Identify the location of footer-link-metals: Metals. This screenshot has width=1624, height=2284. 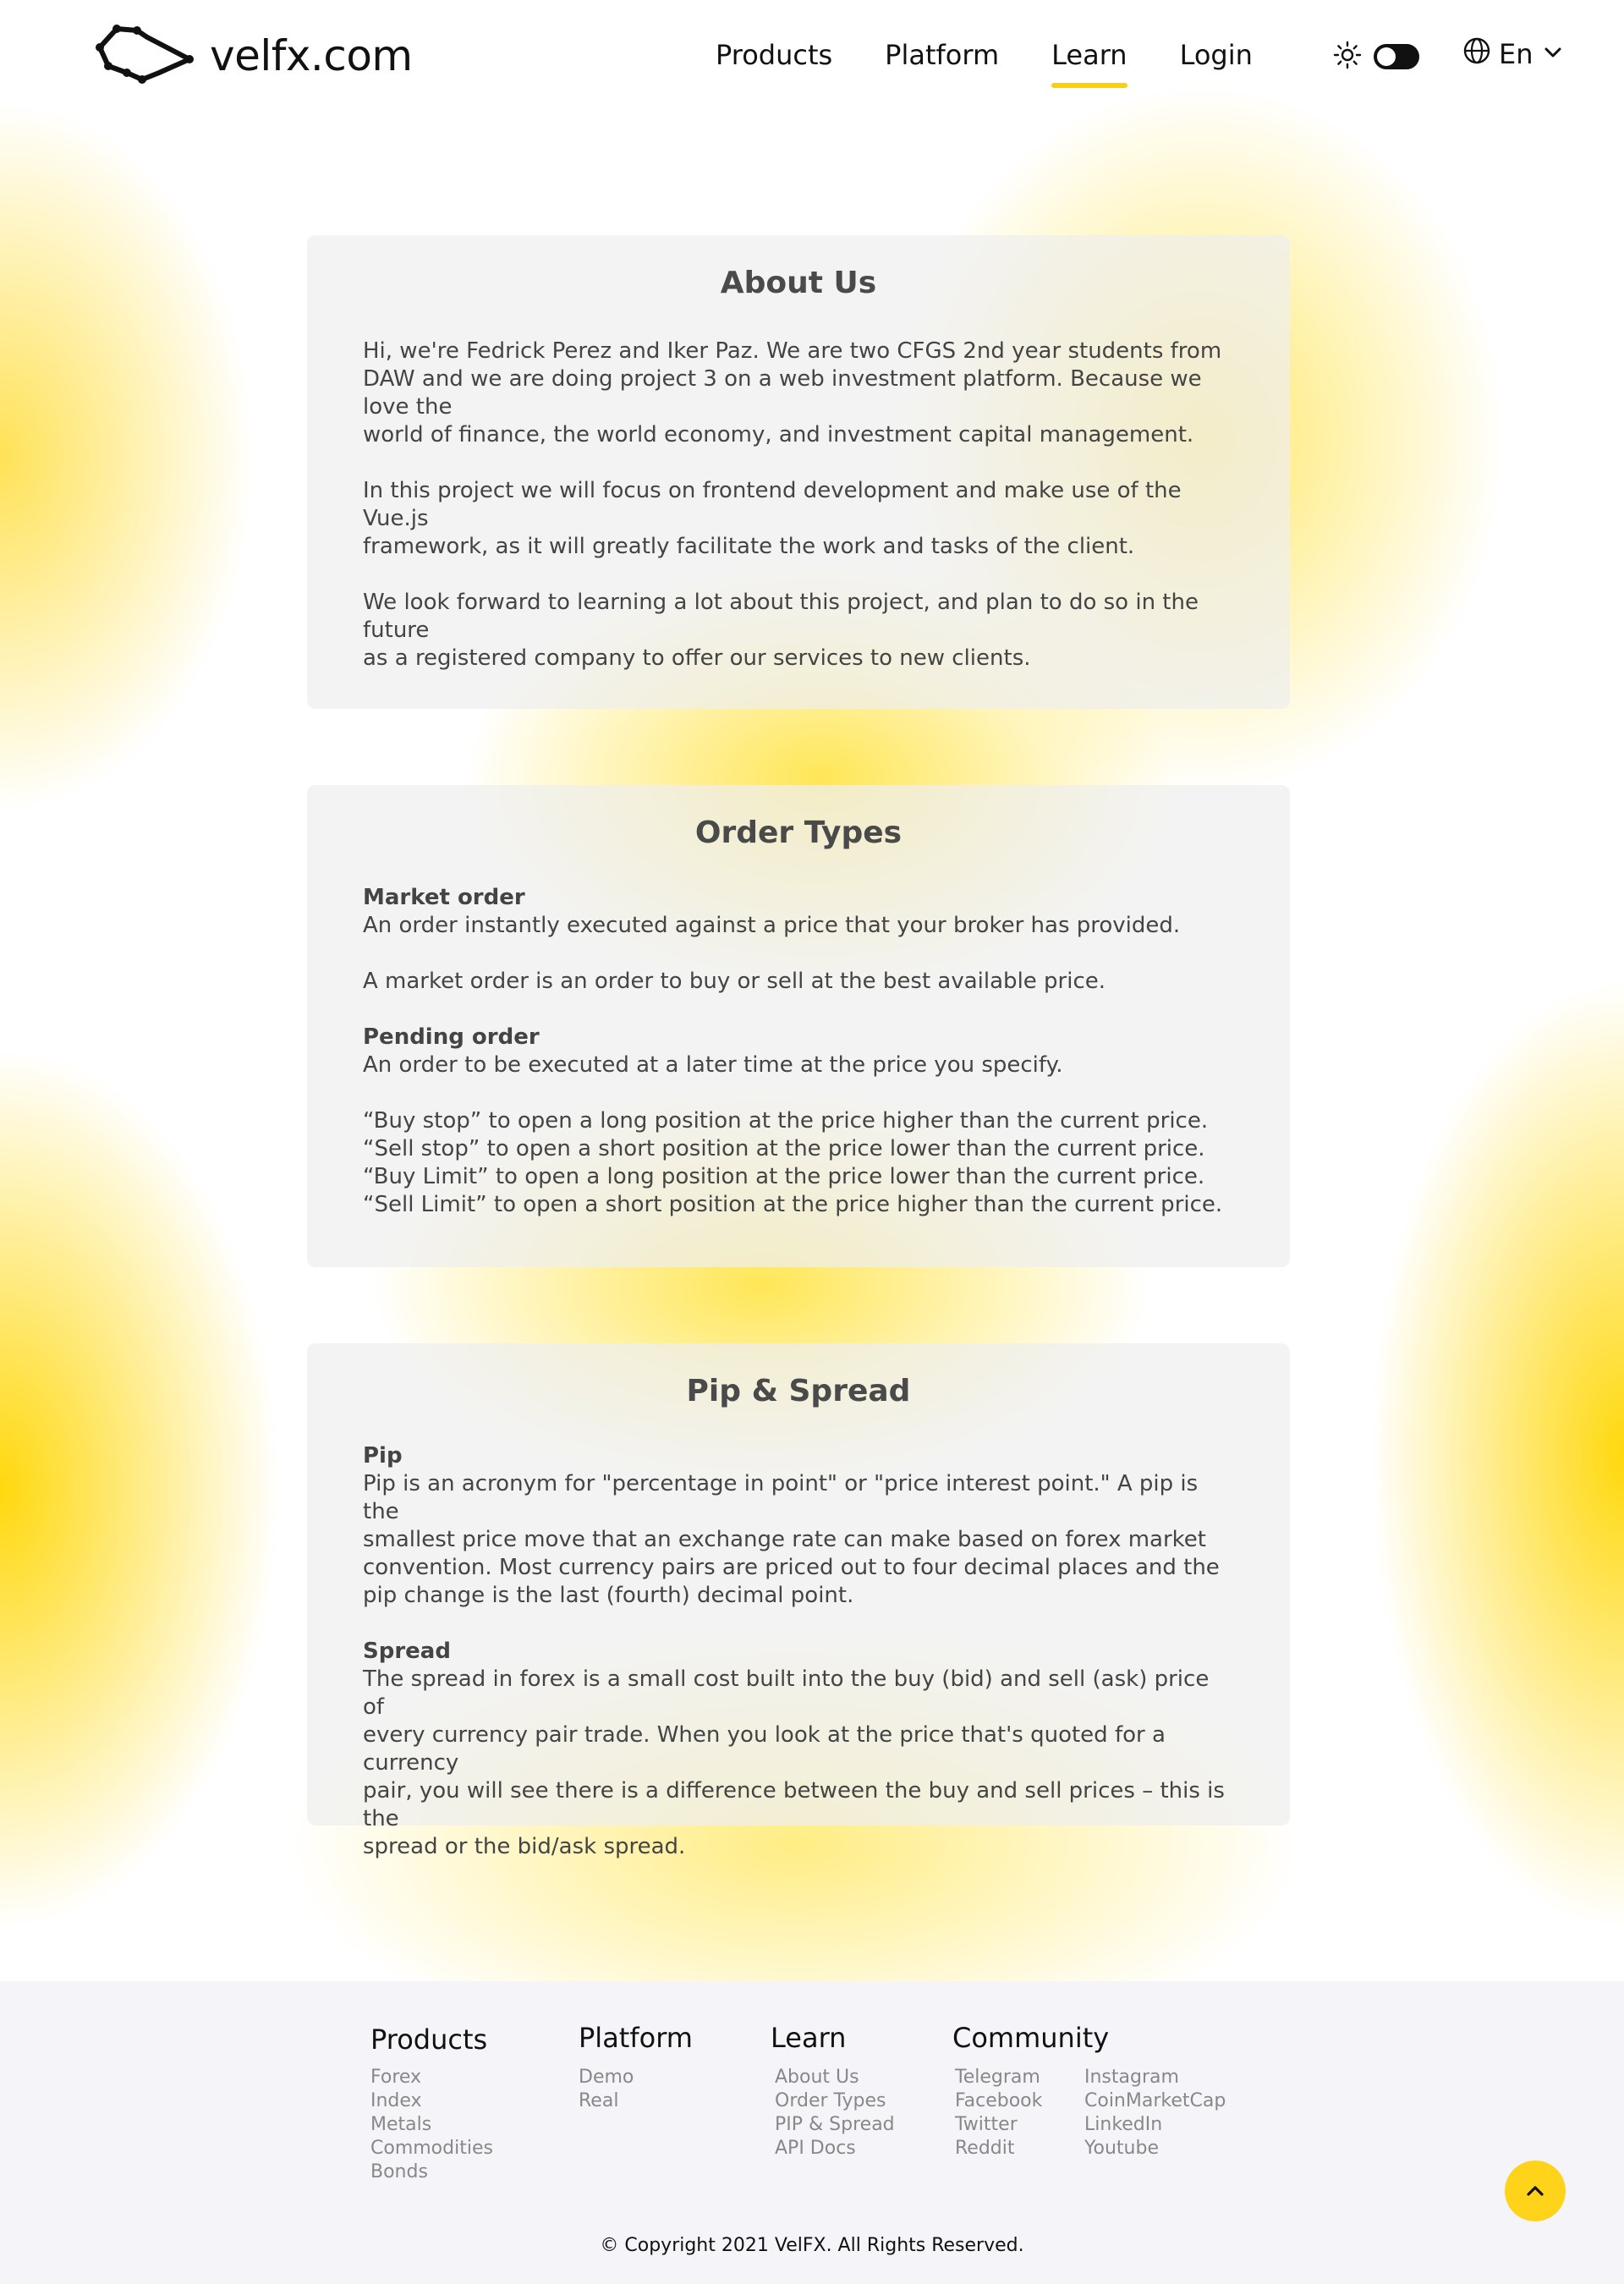
(432, 2125).